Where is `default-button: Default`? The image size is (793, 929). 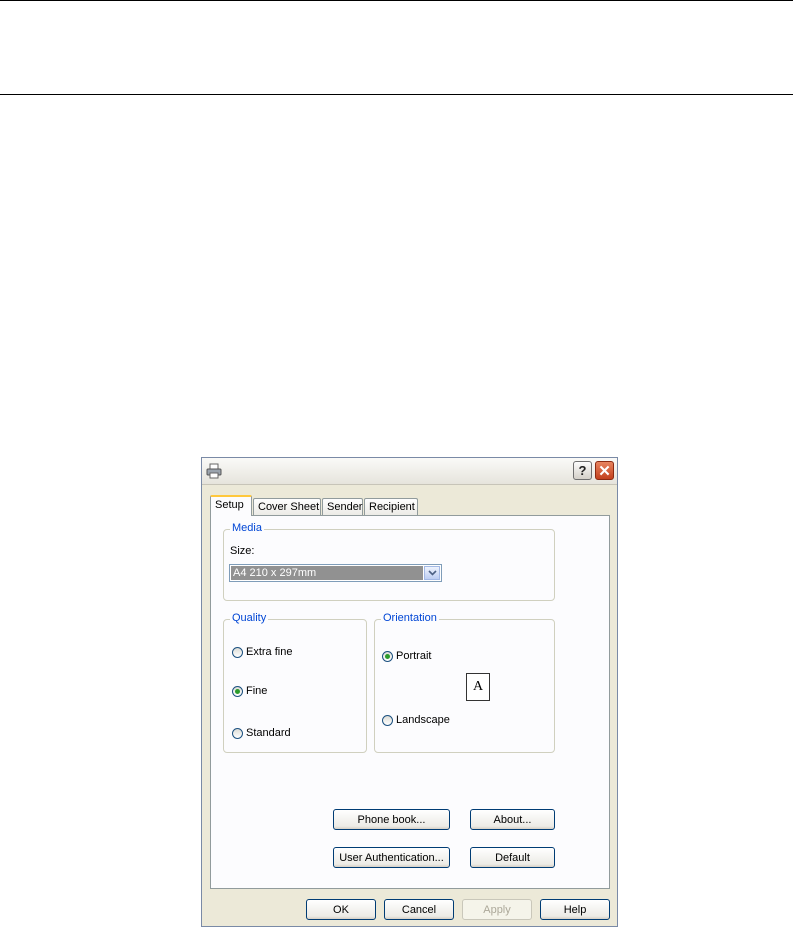 default-button: Default is located at coordinates (512, 857).